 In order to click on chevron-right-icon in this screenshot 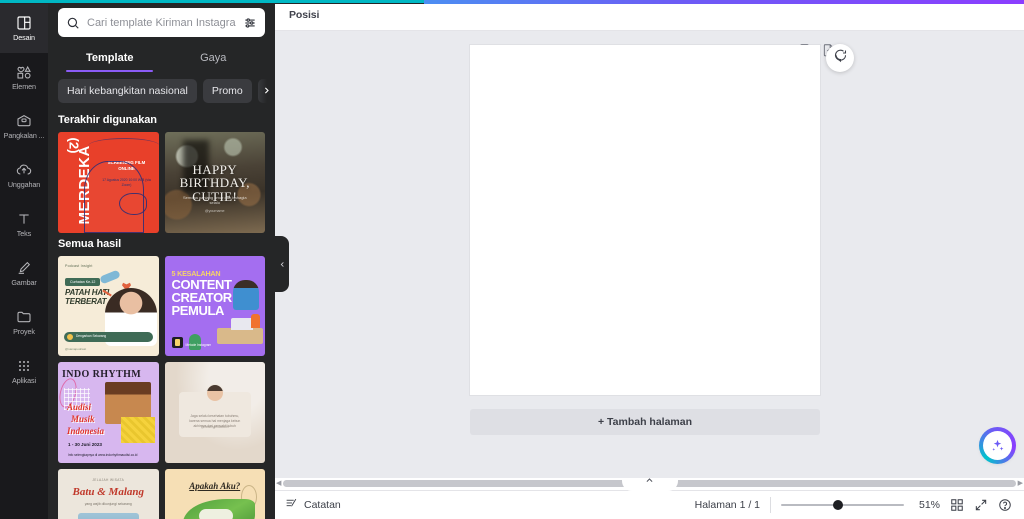, I will do `click(266, 91)`.